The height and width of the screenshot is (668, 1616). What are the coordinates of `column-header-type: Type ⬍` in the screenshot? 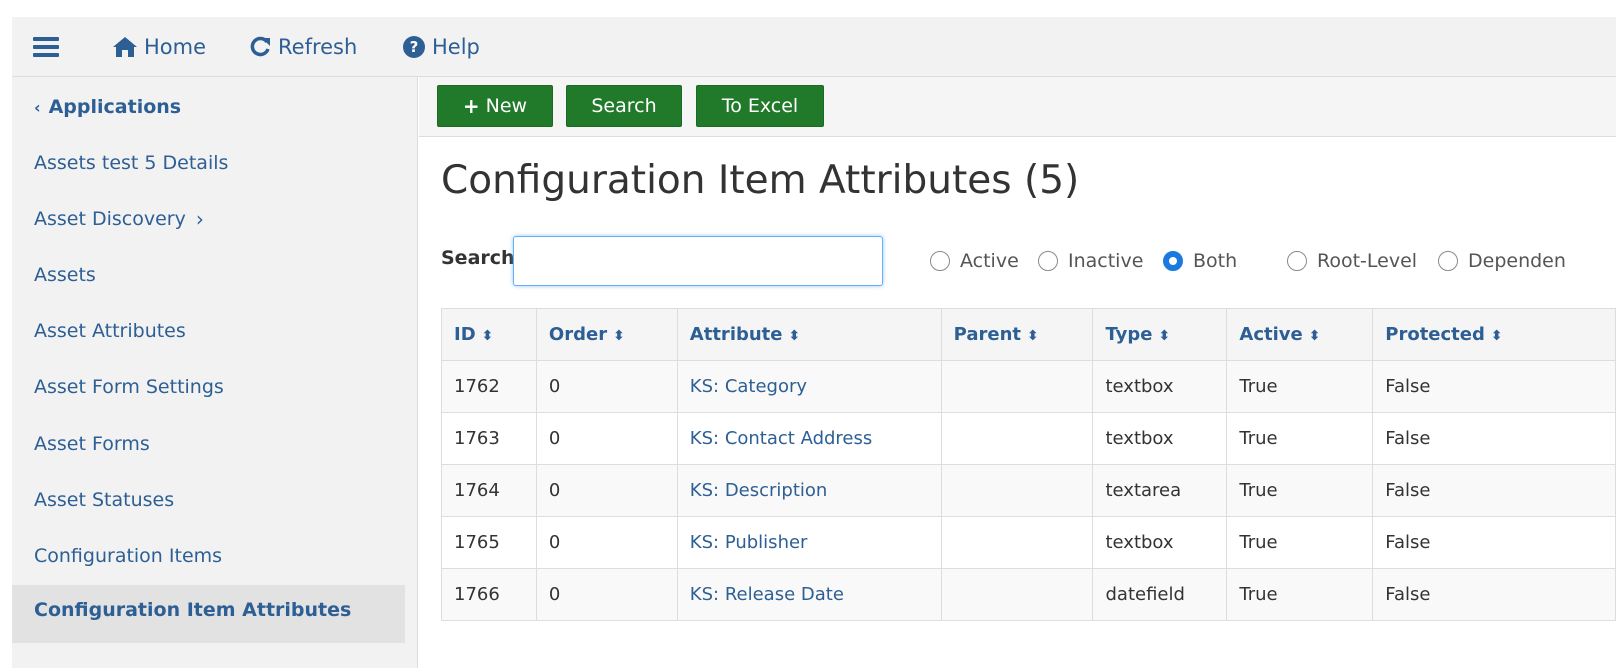 It's located at (1160, 334).